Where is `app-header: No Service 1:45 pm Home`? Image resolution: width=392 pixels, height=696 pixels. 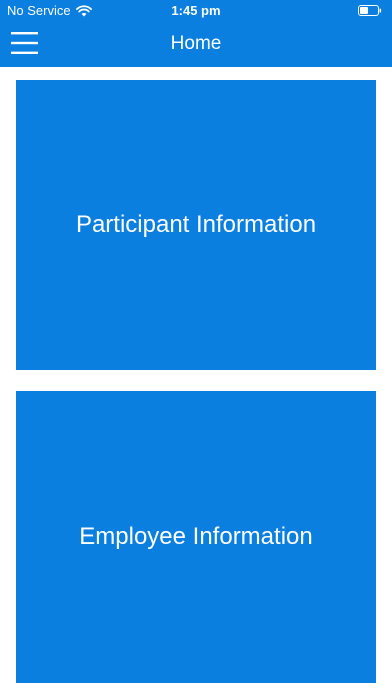 app-header: No Service 1:45 pm Home is located at coordinates (196, 33).